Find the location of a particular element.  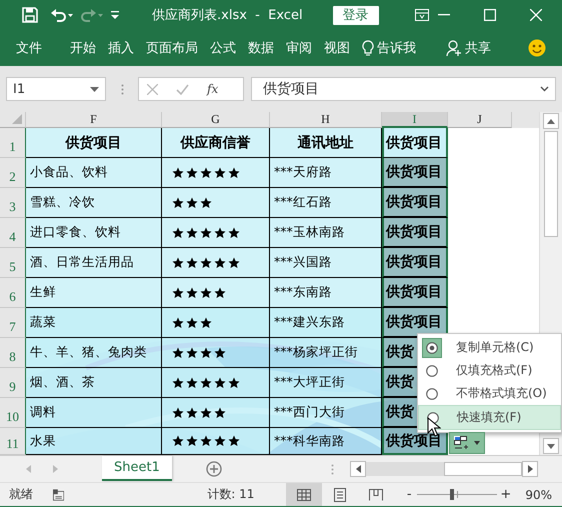

table-cell: ***红石路 is located at coordinates (326, 203).